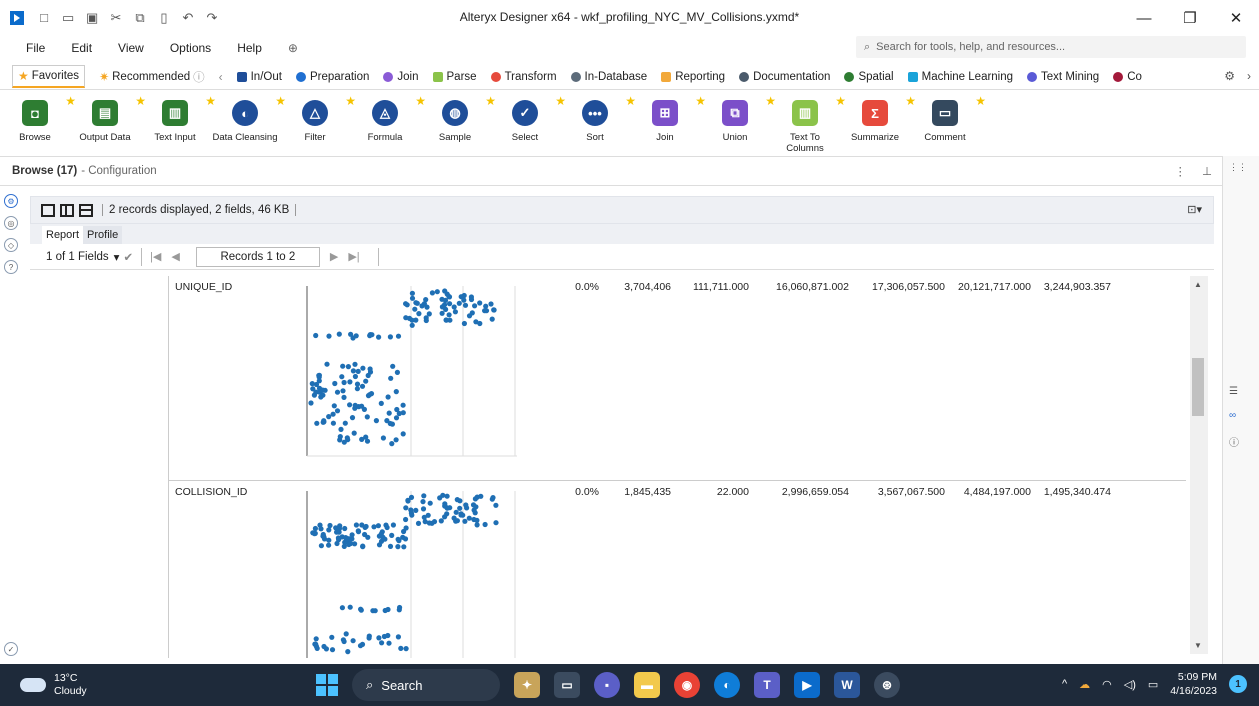 This screenshot has height=706, width=1259. What do you see at coordinates (1198, 387) in the screenshot?
I see `scrollbar-thumb` at bounding box center [1198, 387].